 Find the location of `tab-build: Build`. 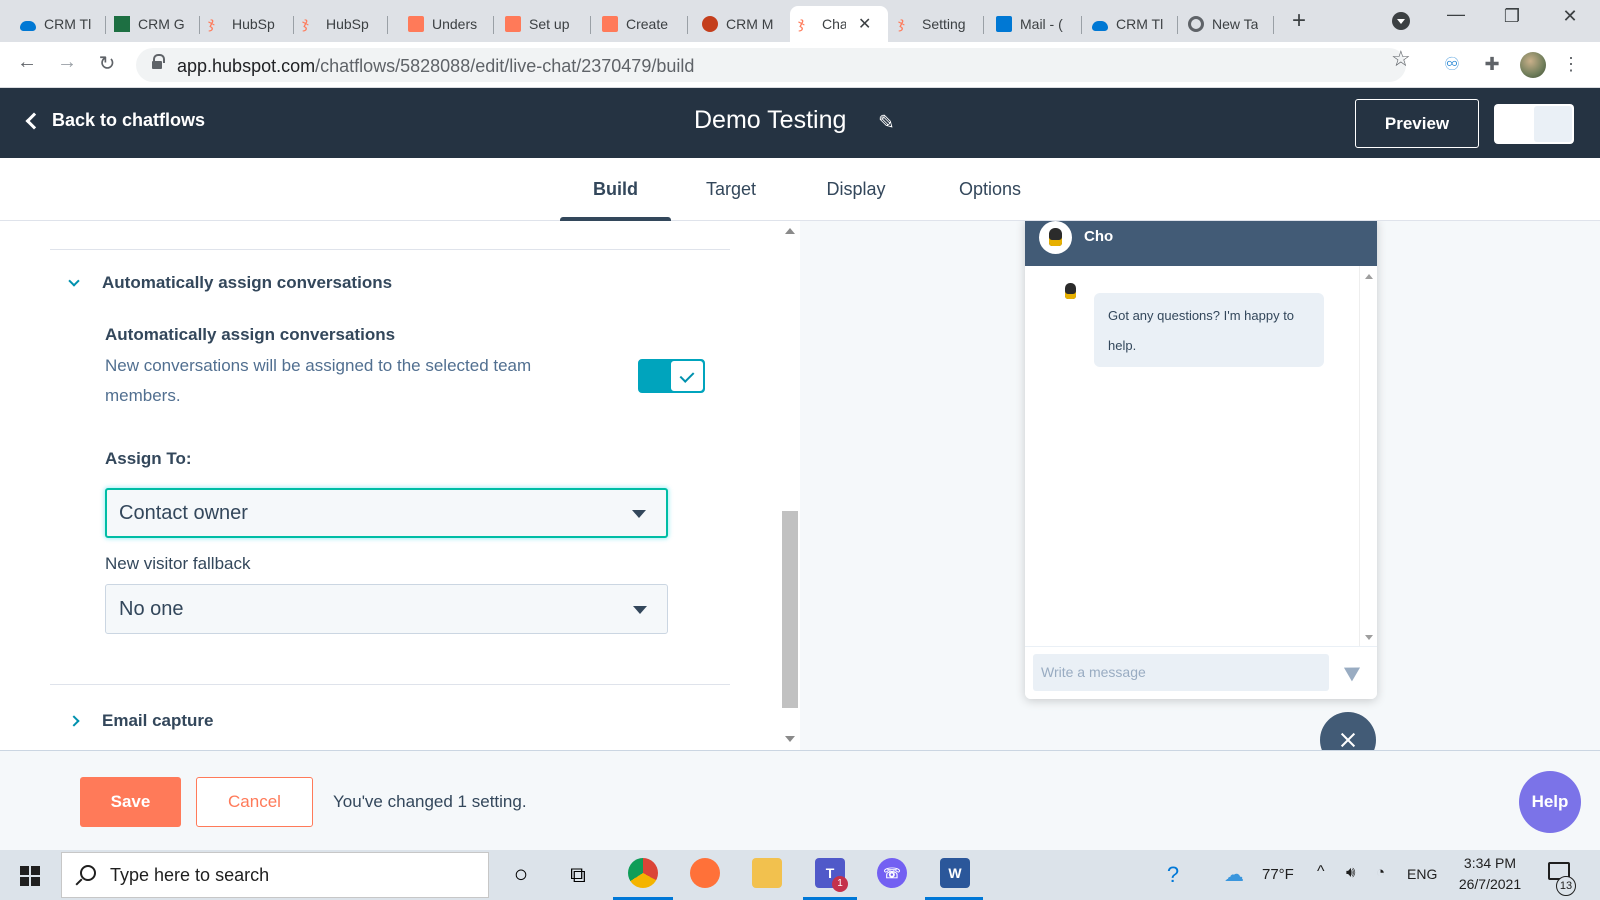

tab-build: Build is located at coordinates (615, 190).